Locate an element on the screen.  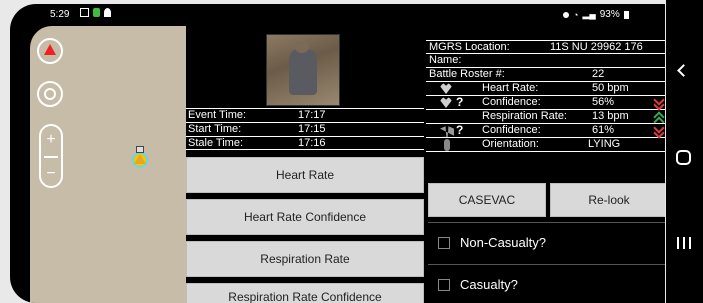
stale-time-row: Stale Time: 17:16 is located at coordinates (305, 143).